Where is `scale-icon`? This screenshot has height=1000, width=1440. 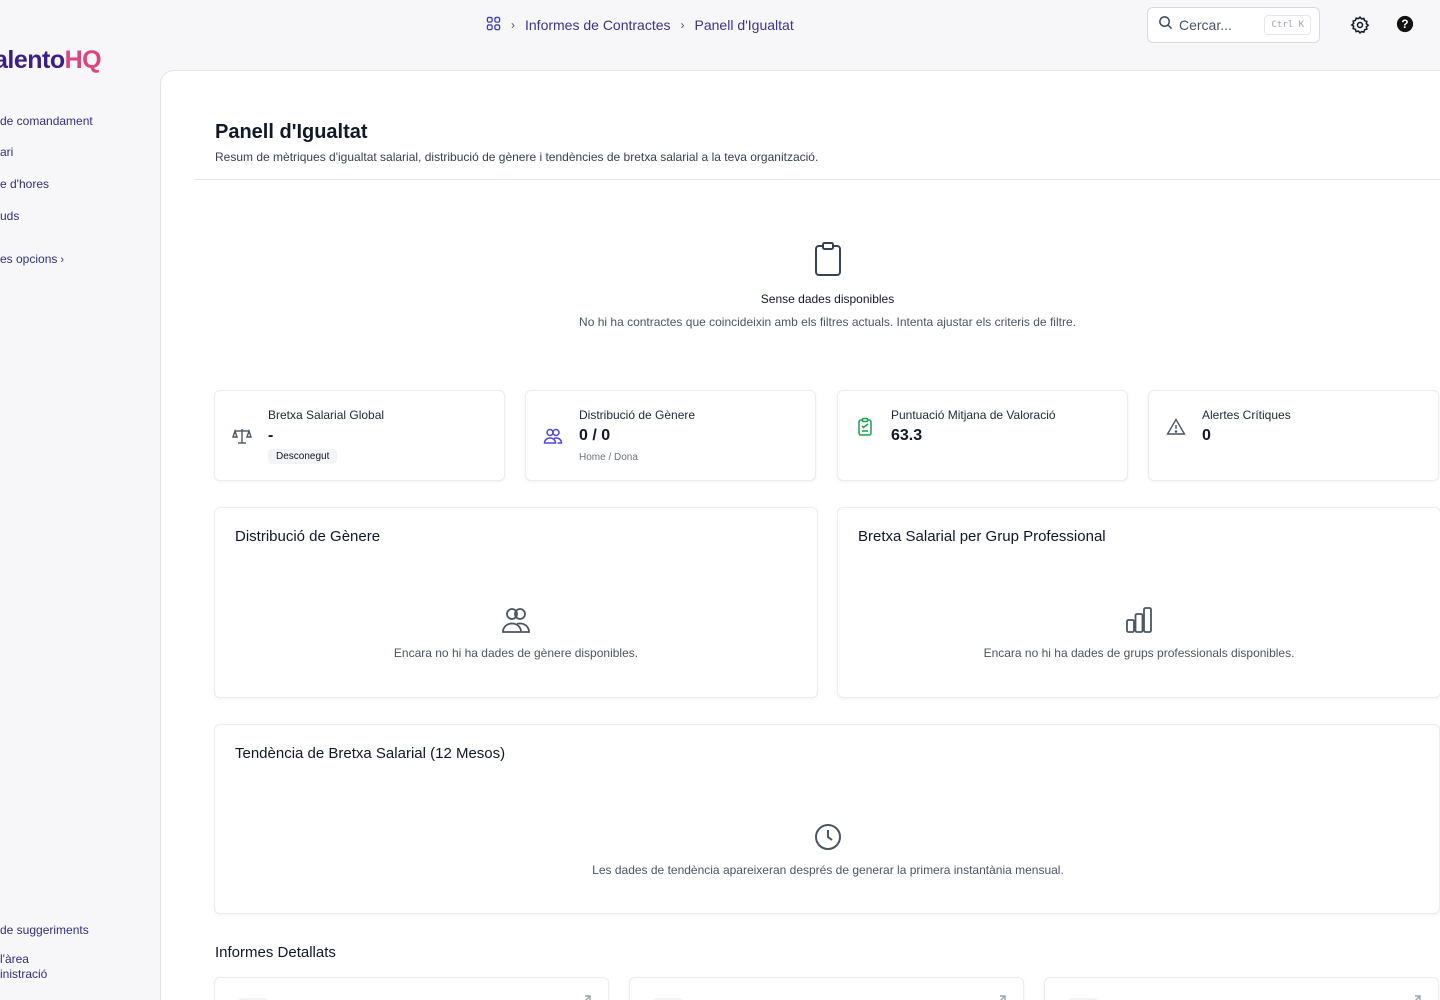 scale-icon is located at coordinates (242, 436).